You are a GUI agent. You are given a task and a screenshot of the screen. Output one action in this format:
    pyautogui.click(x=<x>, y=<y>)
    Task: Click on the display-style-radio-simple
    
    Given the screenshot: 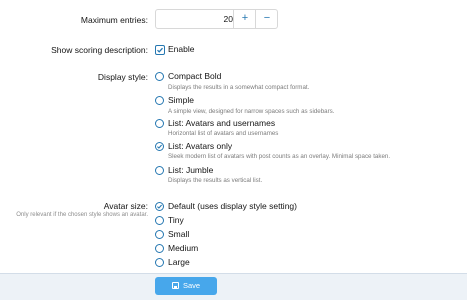 What is the action you would take?
    pyautogui.click(x=159, y=100)
    